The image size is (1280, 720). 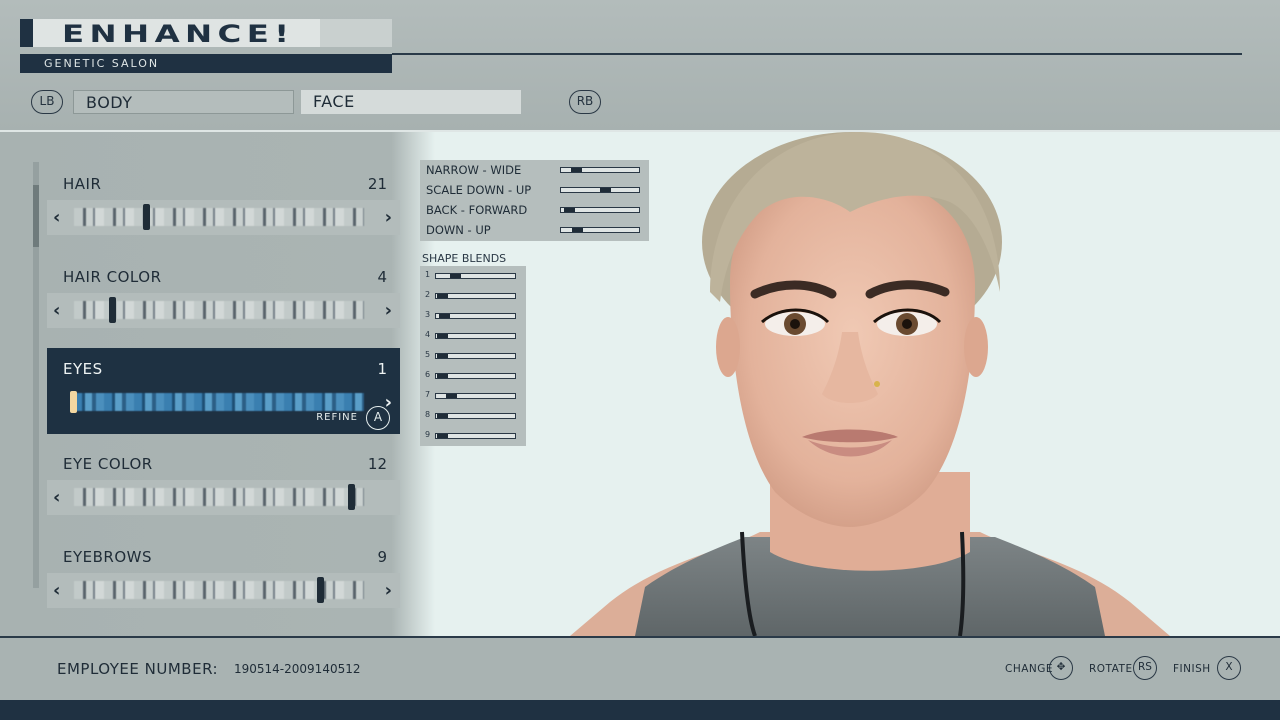 I want to click on change-hint-label: CHANGE, so click(x=1029, y=669).